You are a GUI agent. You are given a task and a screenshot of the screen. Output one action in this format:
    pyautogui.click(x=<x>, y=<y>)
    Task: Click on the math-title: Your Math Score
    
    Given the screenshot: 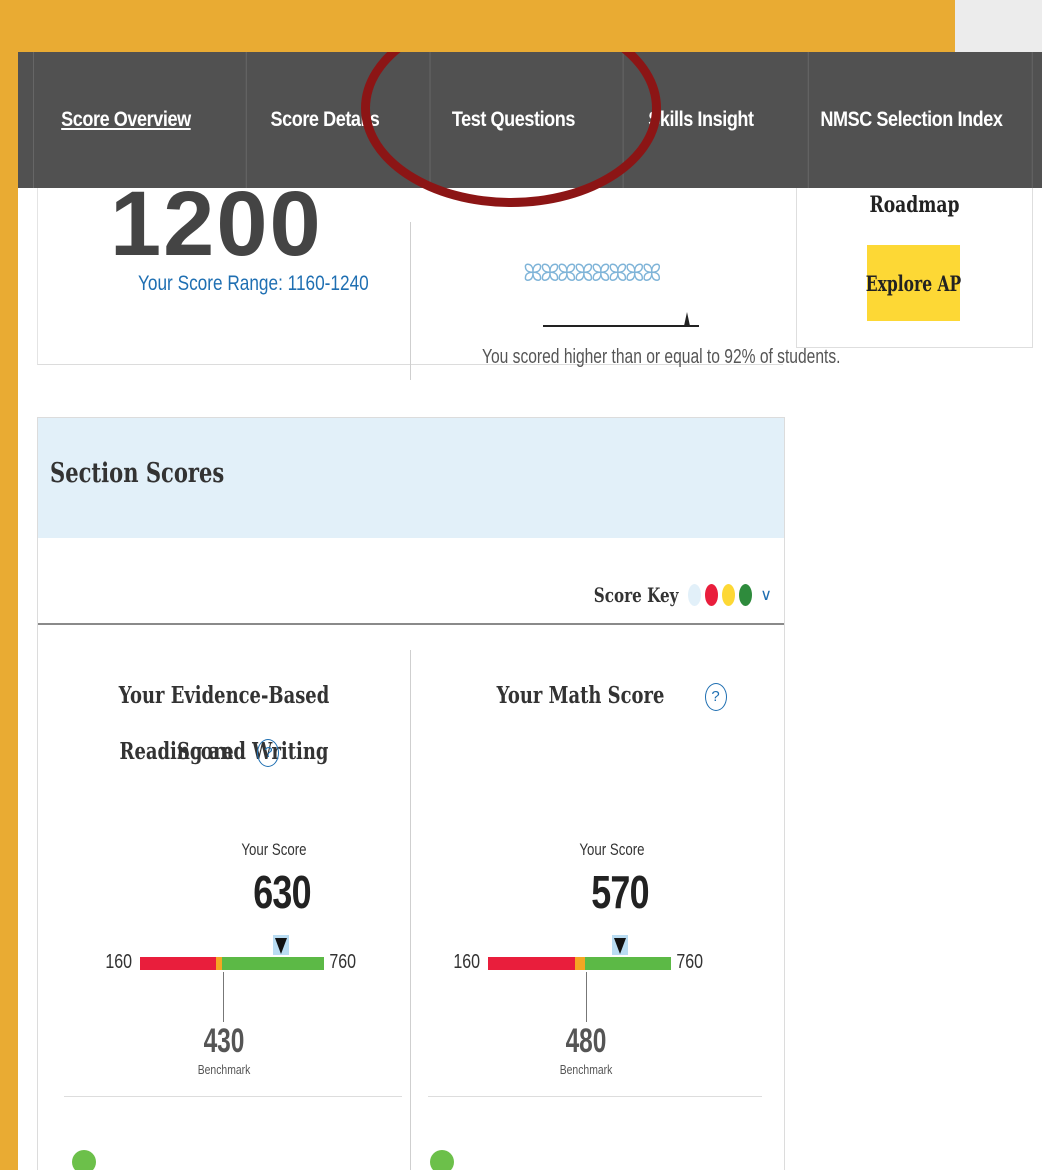 What is the action you would take?
    pyautogui.click(x=581, y=695)
    